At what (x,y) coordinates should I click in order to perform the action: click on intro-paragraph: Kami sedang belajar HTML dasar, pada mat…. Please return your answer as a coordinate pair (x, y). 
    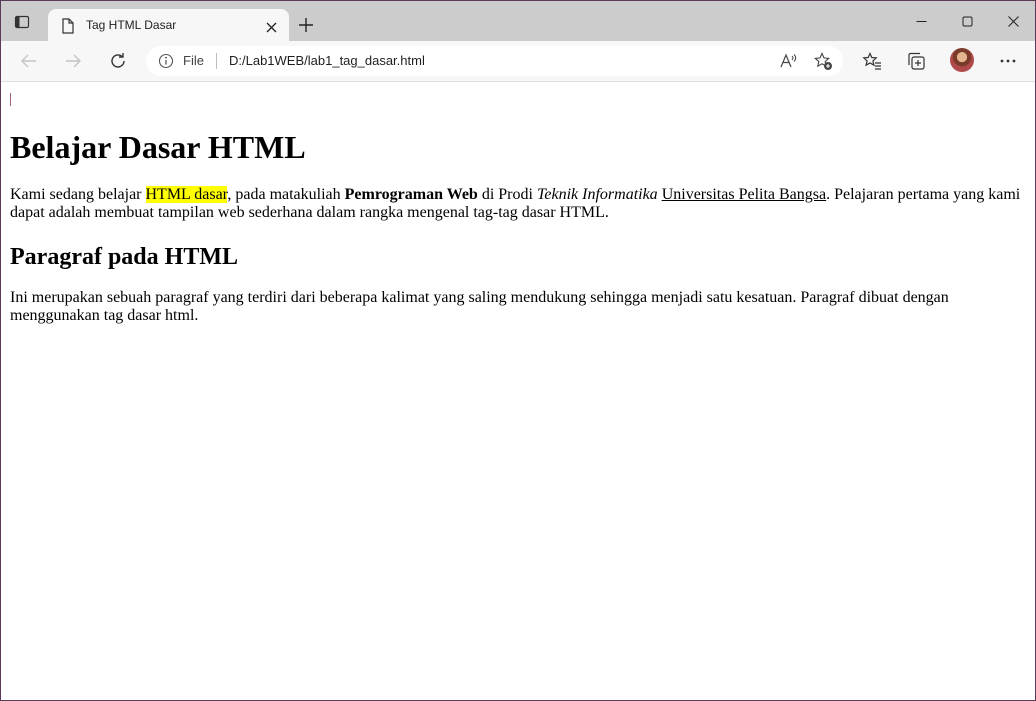
    Looking at the image, I should click on (520, 204).